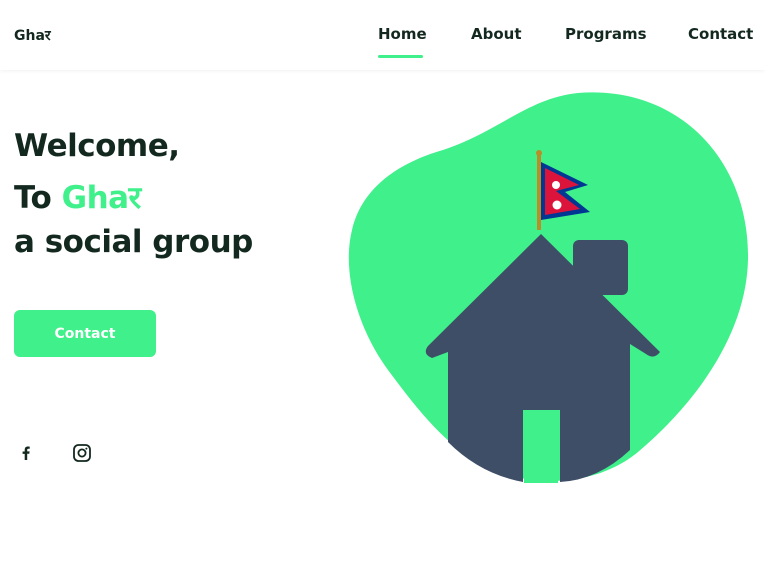 The image size is (765, 563). What do you see at coordinates (101, 198) in the screenshot?
I see `hero-brand-name: Ghaर` at bounding box center [101, 198].